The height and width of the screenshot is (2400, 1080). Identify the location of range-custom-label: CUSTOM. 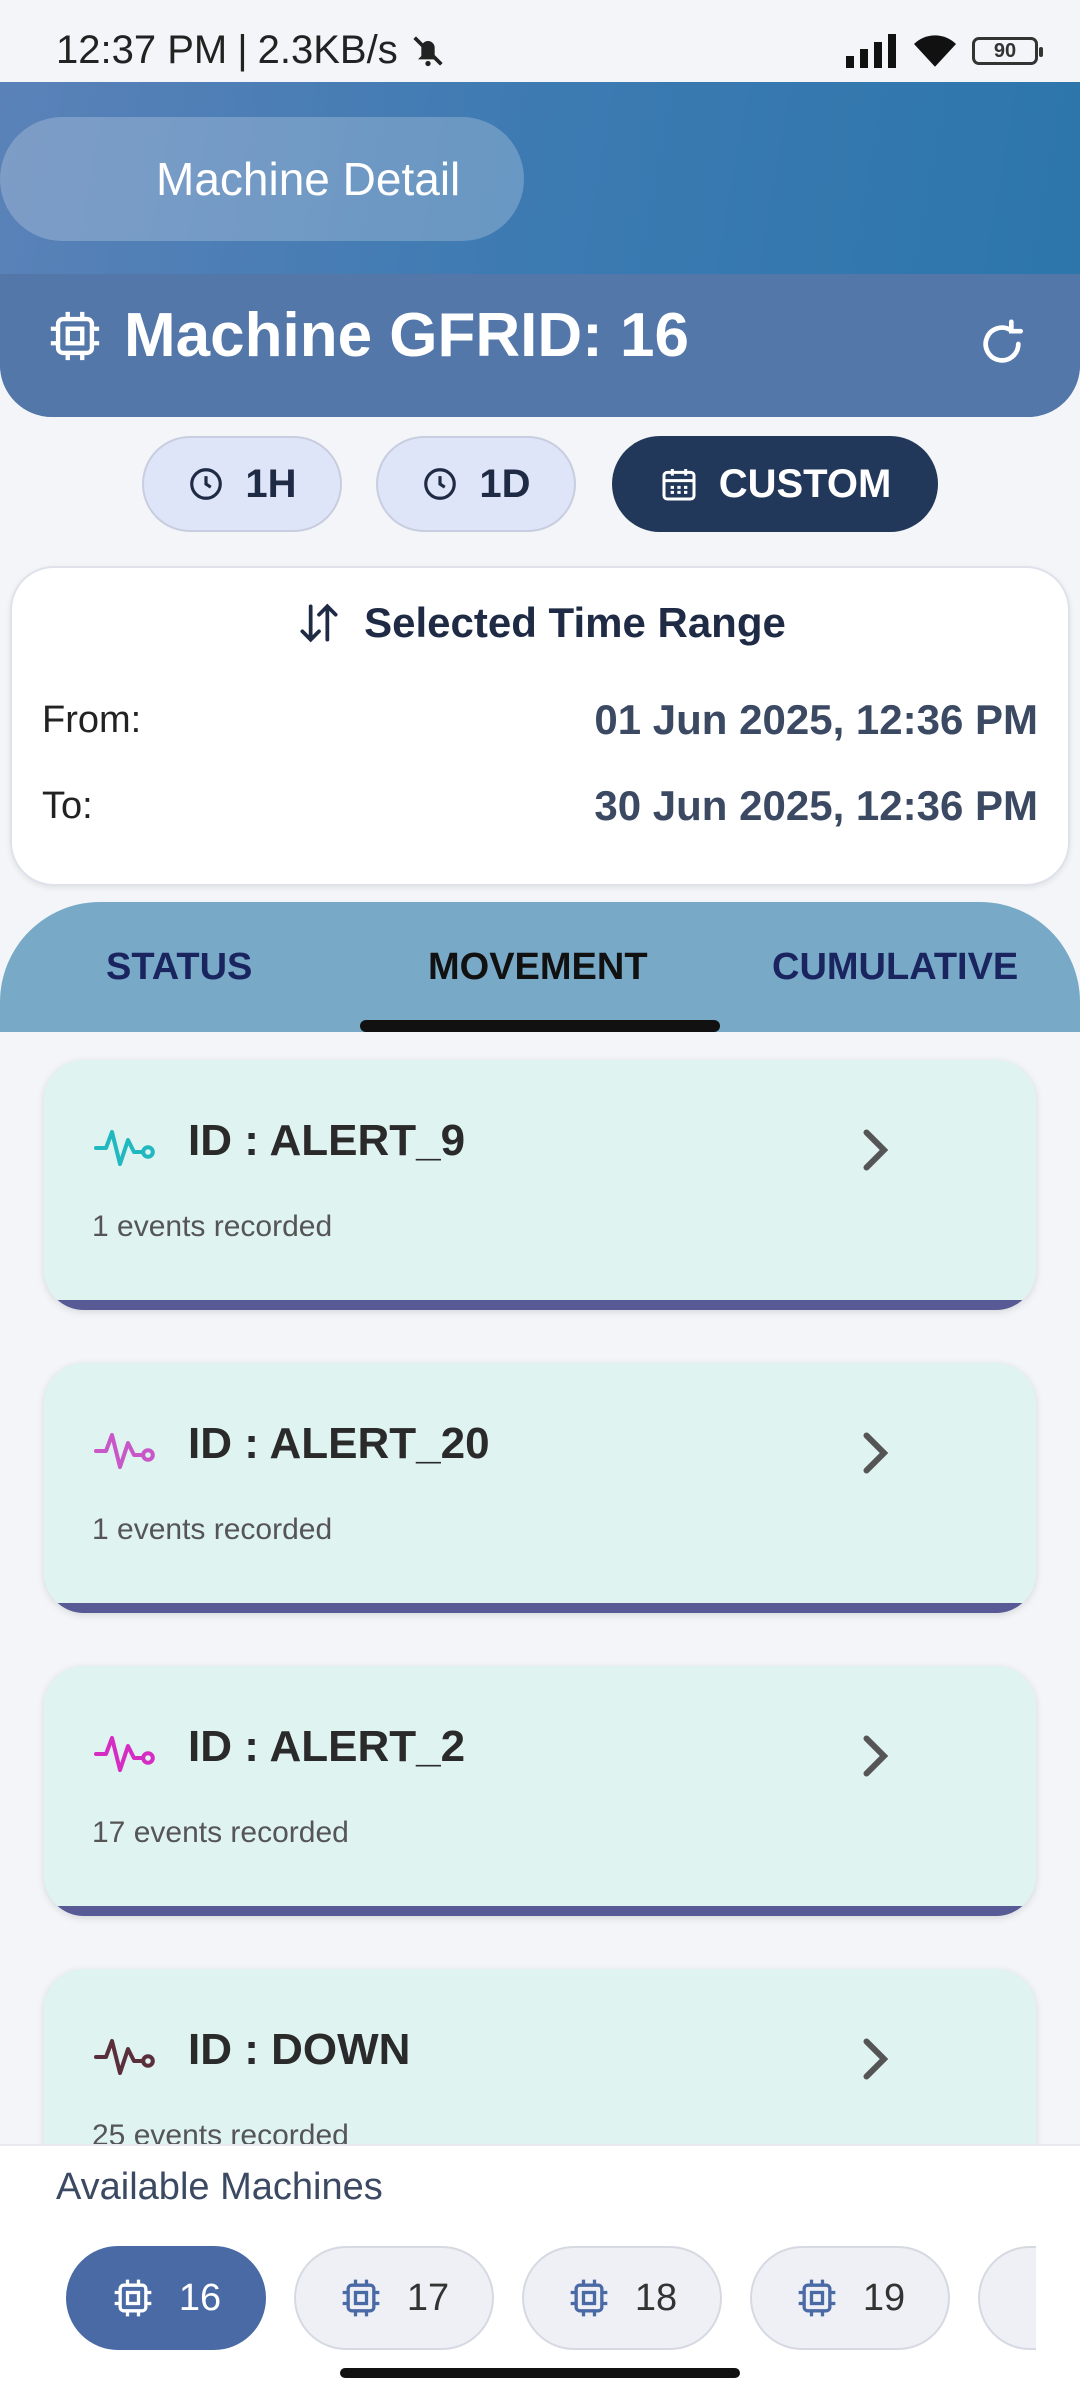
(805, 483).